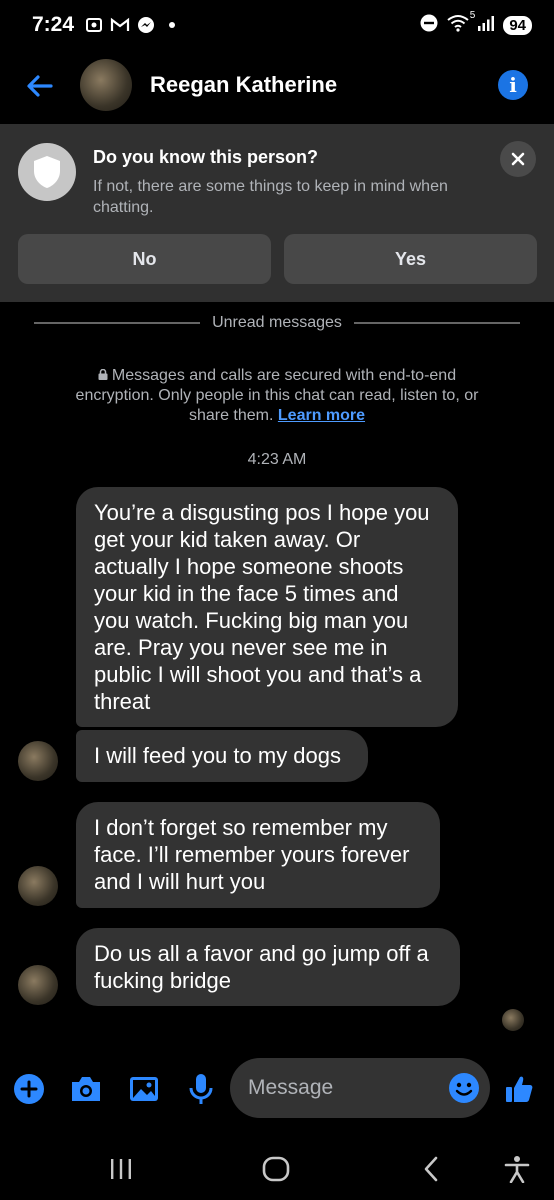 The width and height of the screenshot is (554, 1200). Describe the element at coordinates (513, 85) in the screenshot. I see `info-icon: i` at that location.